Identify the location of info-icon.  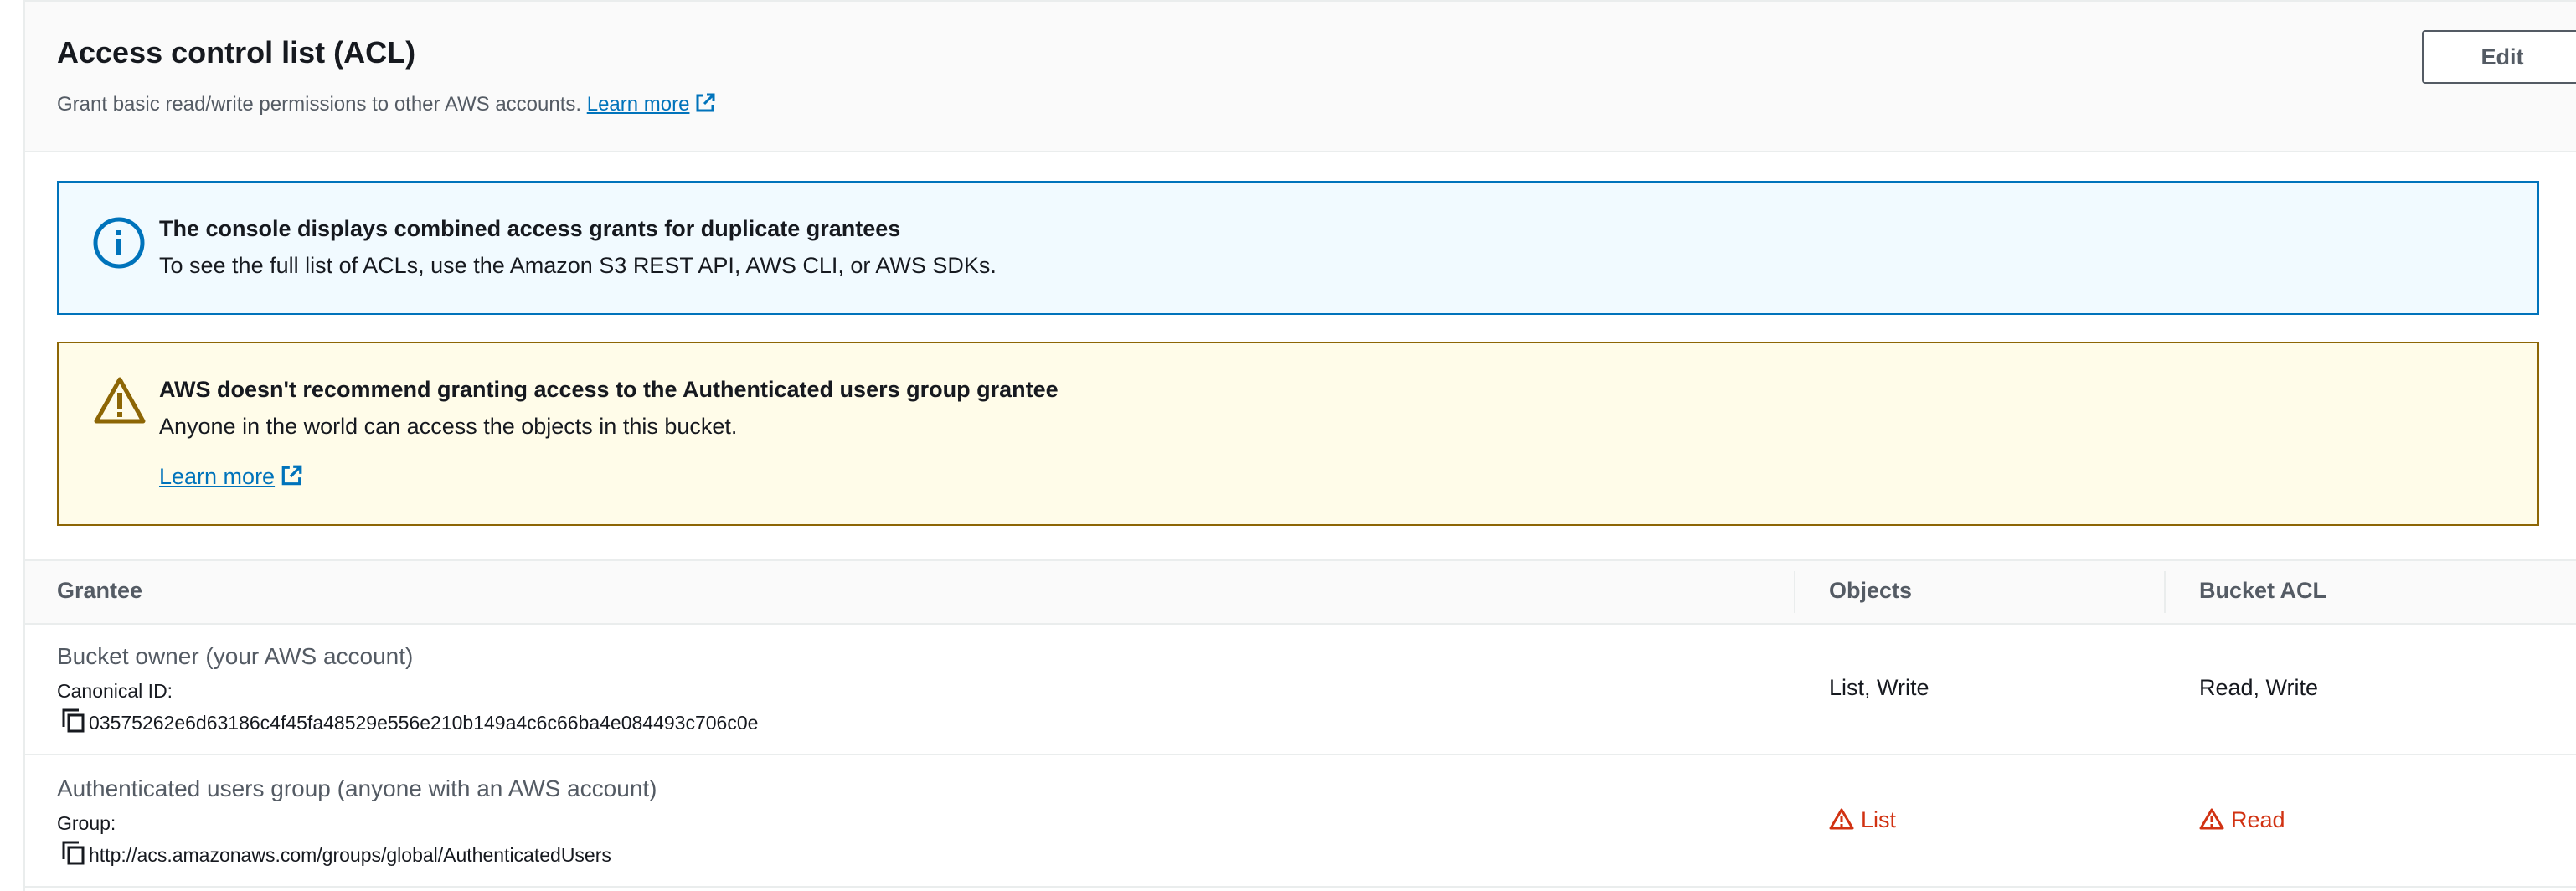
(119, 245).